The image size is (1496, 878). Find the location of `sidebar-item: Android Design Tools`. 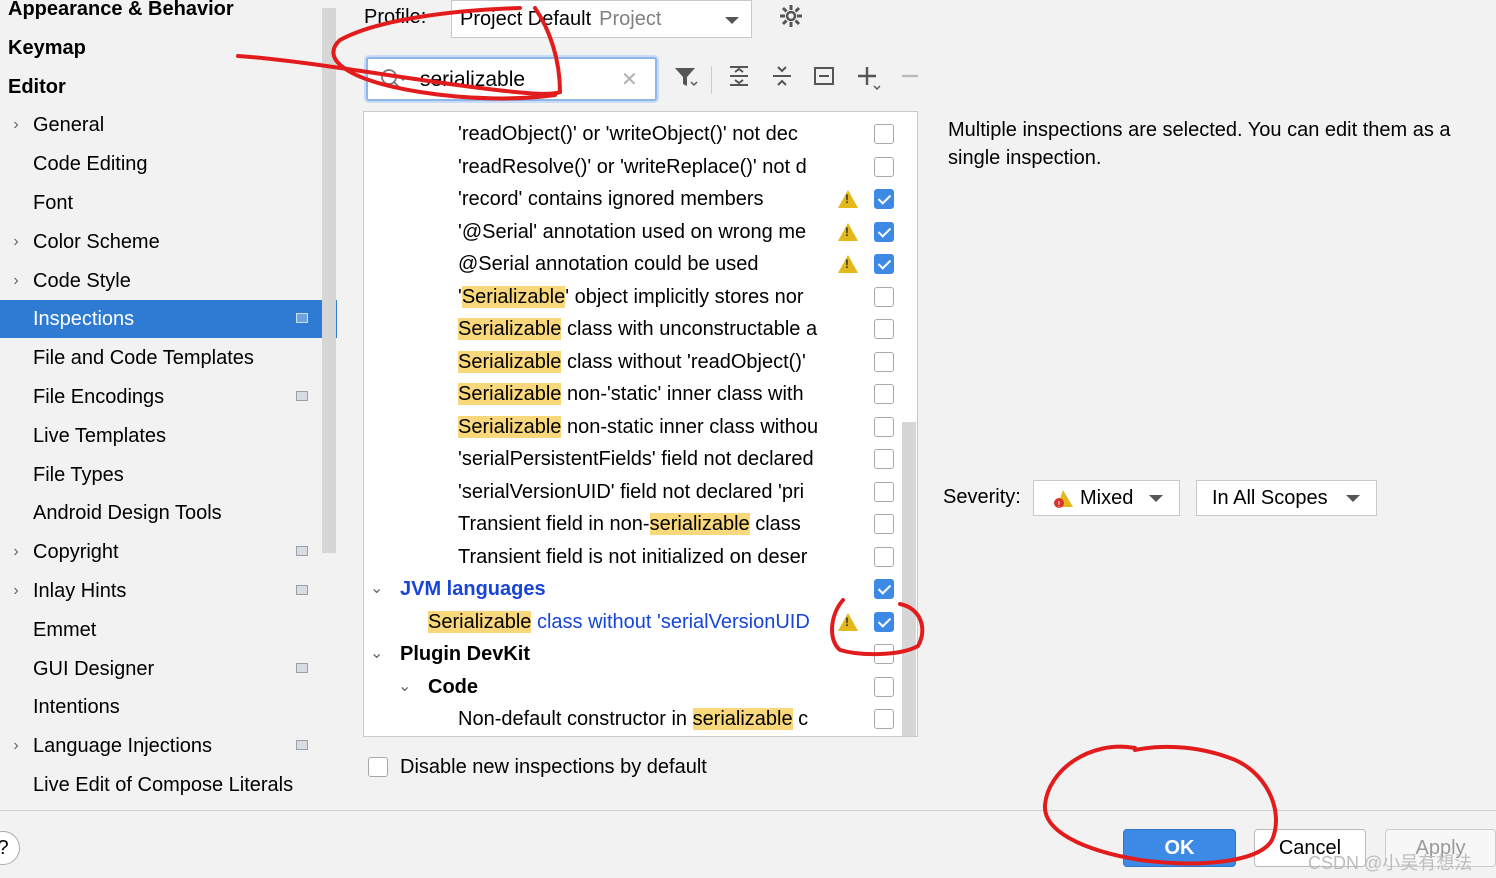

sidebar-item: Android Design Tools is located at coordinates (168, 513).